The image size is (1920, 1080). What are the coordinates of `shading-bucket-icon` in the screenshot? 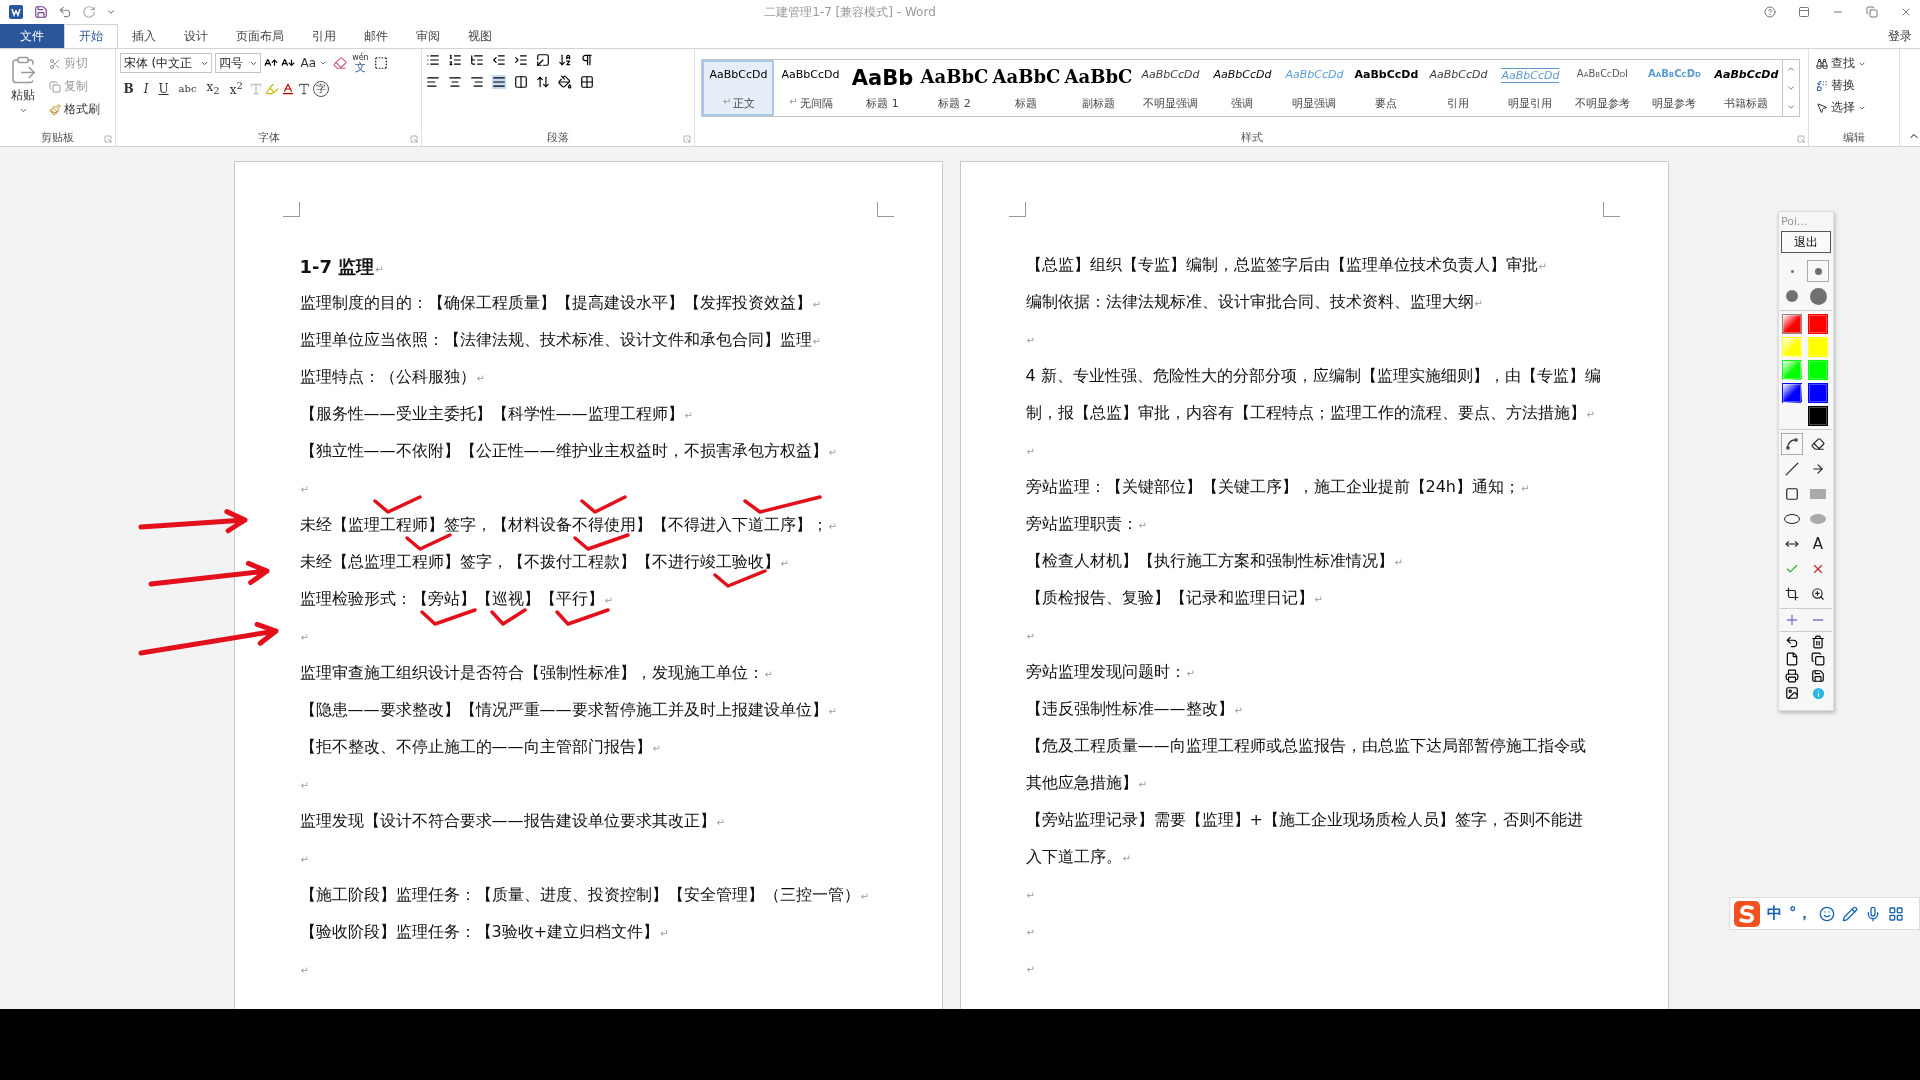 It's located at (565, 82).